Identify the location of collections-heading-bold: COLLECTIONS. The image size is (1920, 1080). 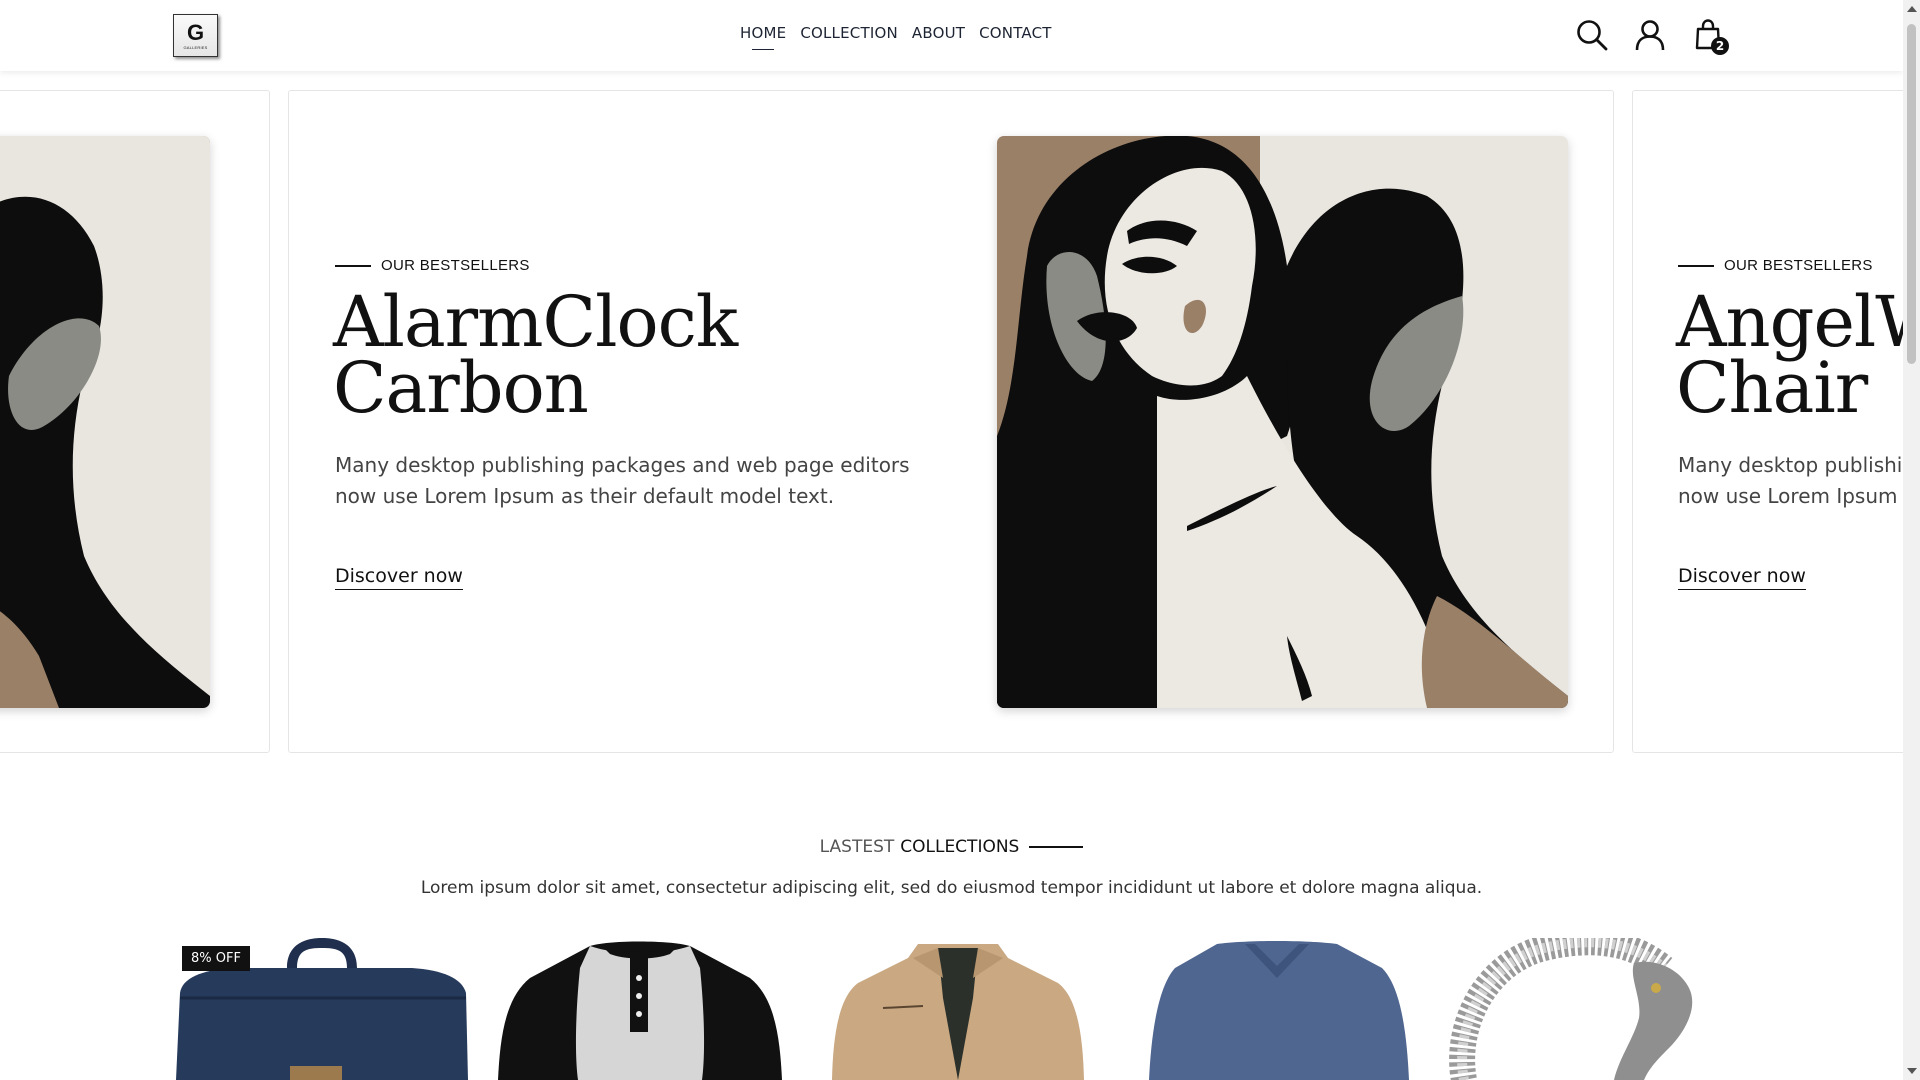
(960, 847).